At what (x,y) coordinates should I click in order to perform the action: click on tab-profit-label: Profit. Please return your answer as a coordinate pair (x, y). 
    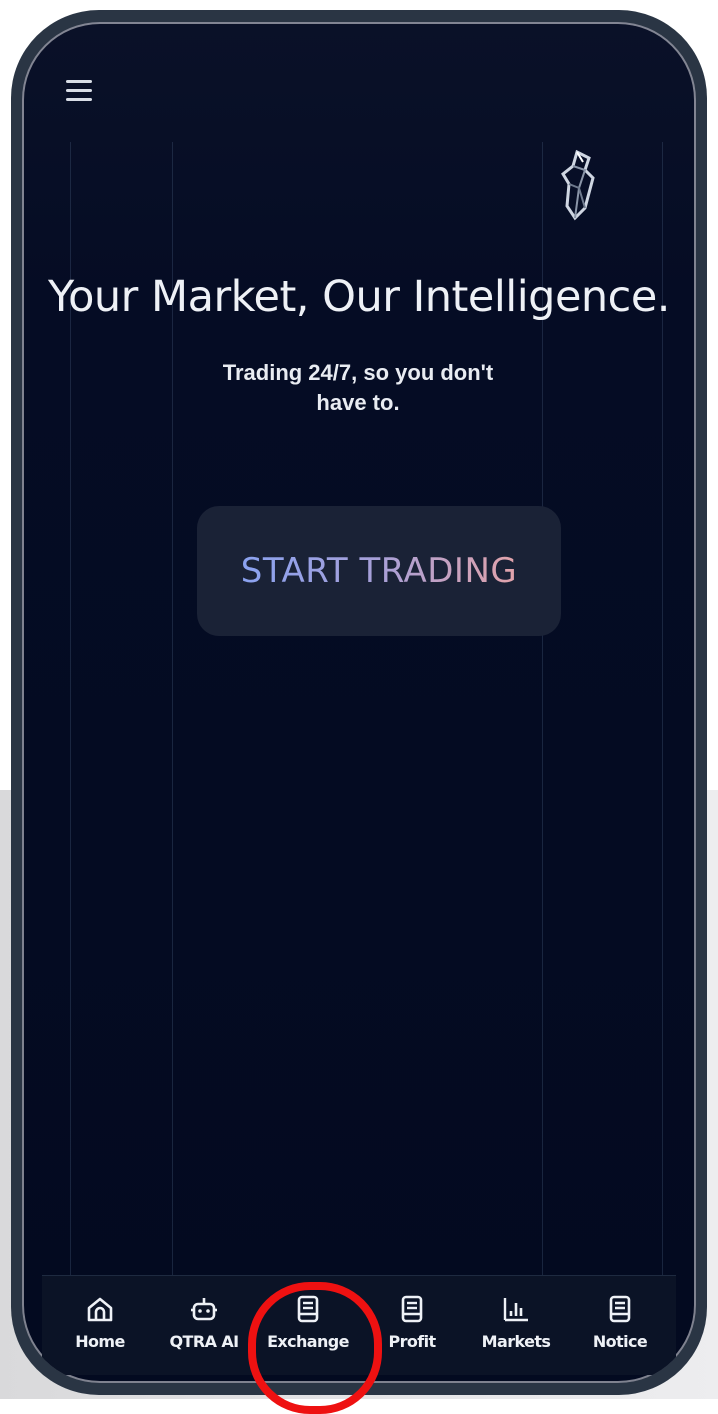
    Looking at the image, I should click on (412, 1341).